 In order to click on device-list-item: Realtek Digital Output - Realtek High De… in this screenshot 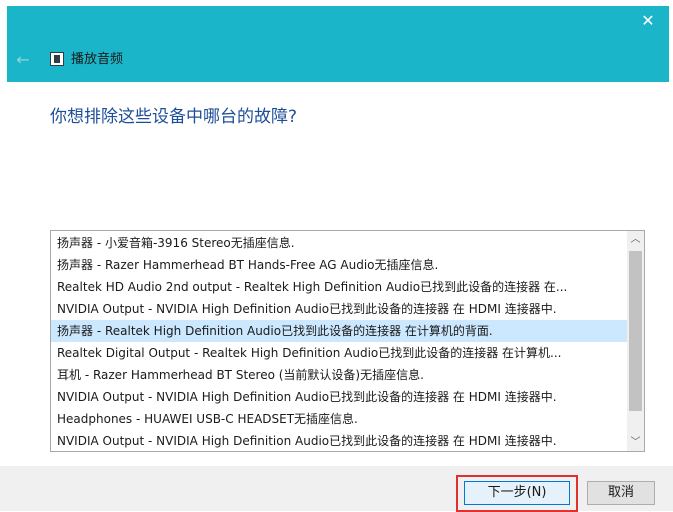, I will do `click(339, 353)`.